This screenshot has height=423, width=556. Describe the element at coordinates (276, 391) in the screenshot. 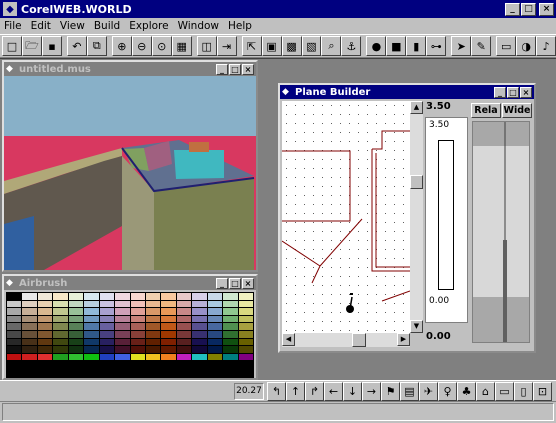

I see `turn-left-icon: ↰` at that location.